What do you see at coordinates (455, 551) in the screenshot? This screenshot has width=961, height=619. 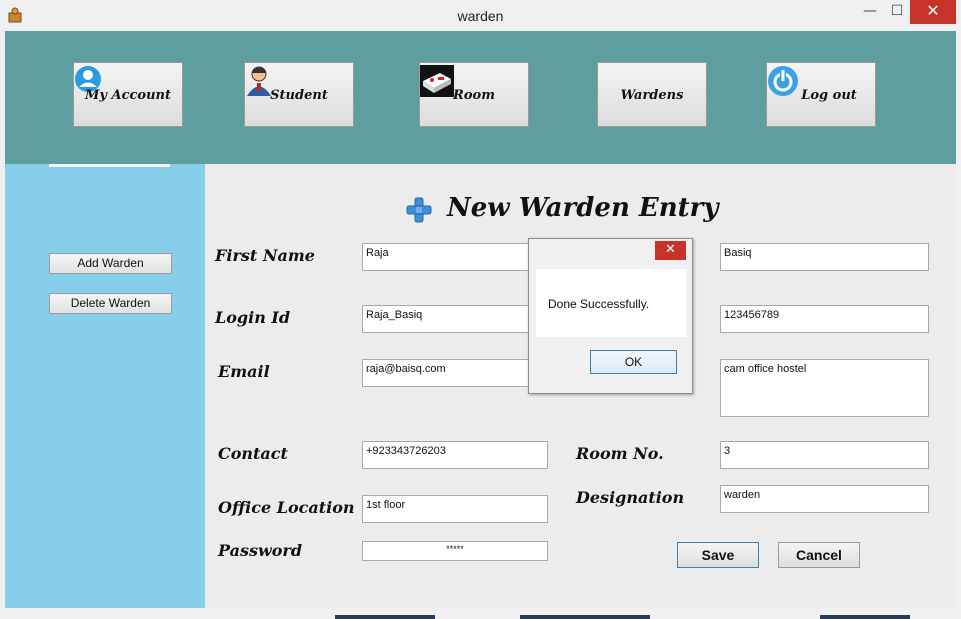 I see `password-field: *****` at bounding box center [455, 551].